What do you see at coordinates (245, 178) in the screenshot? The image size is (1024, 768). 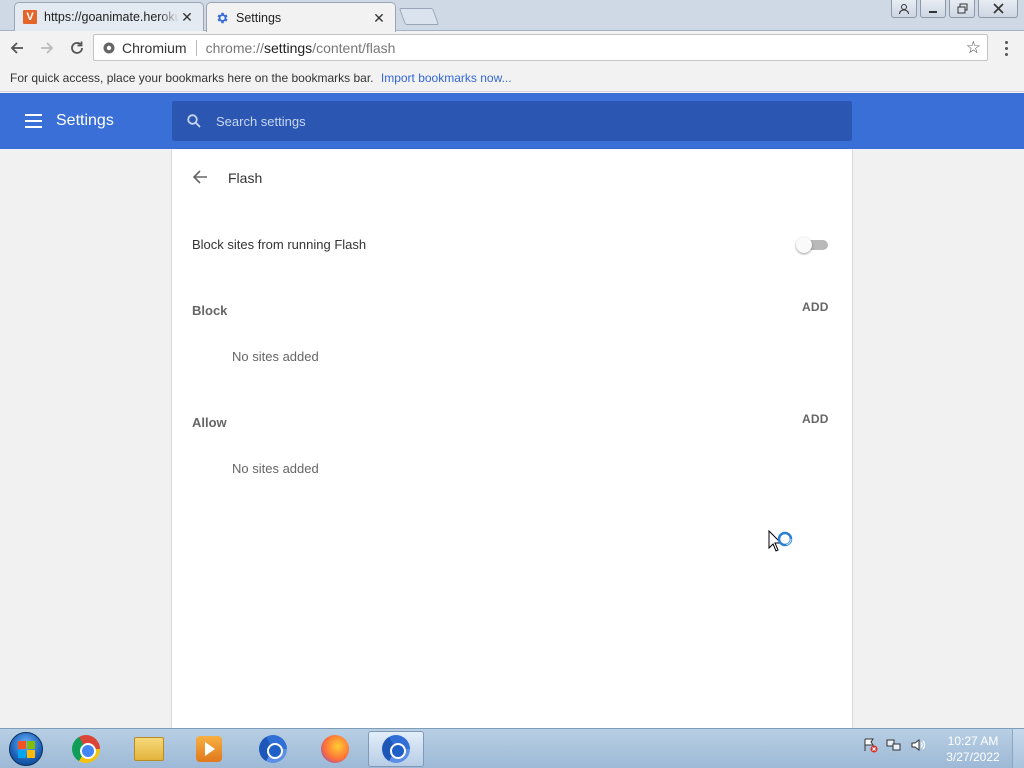 I see `page-title: Flash` at bounding box center [245, 178].